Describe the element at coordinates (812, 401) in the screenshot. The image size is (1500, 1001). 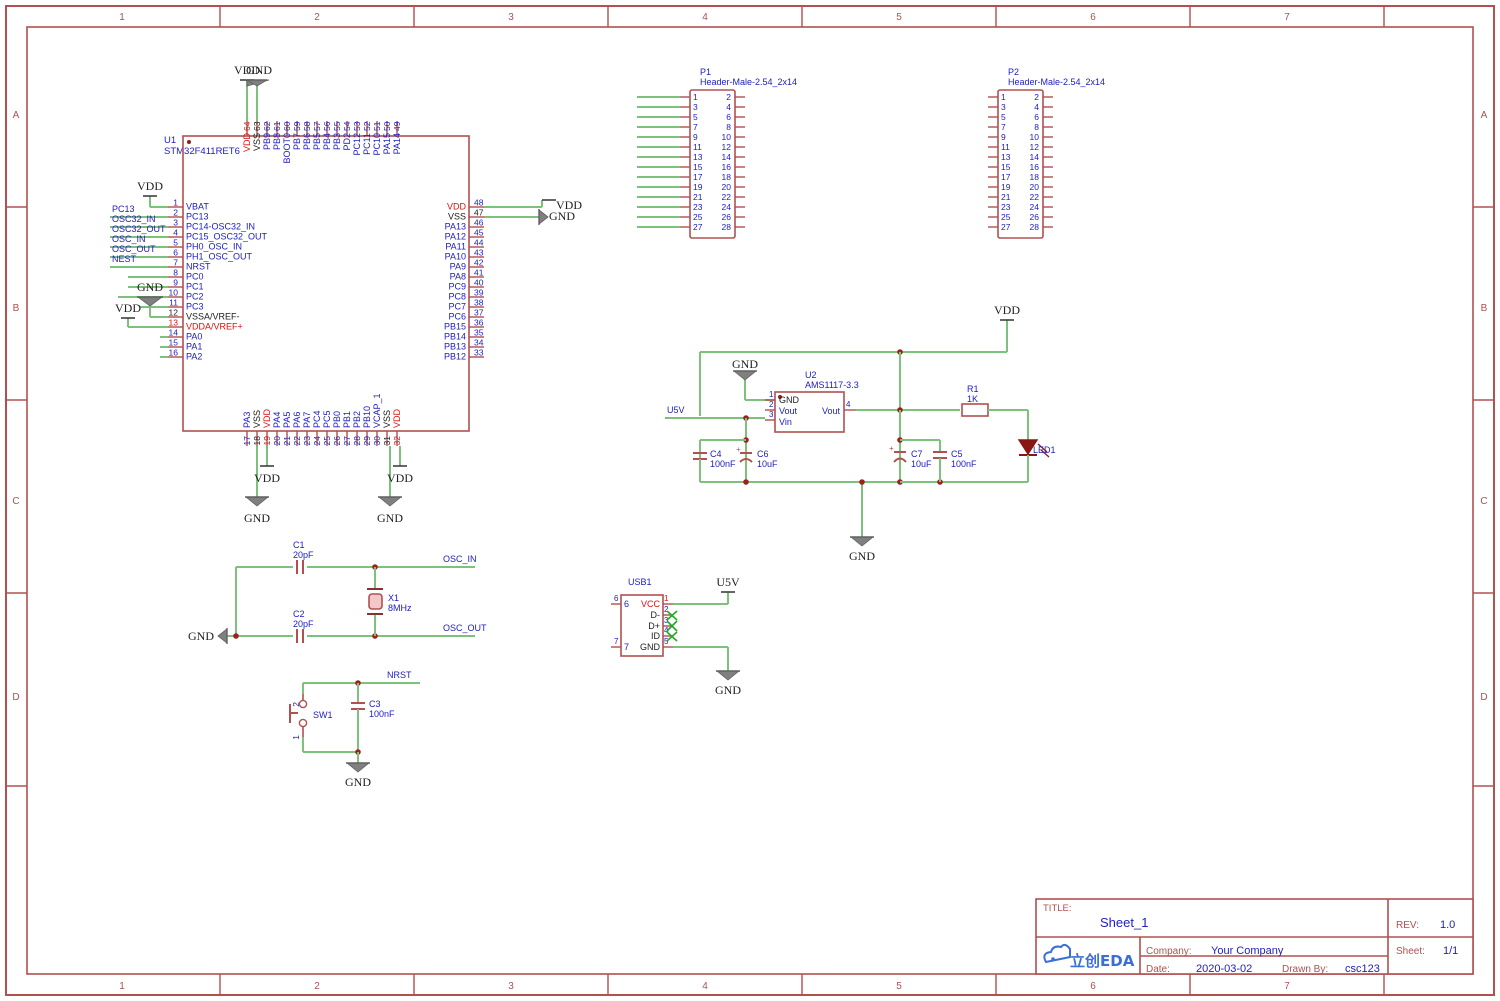
I see `component-u2: U2 AMS1117-3.3 1 GND 2 Vout 3 Vin 4 Vout` at that location.